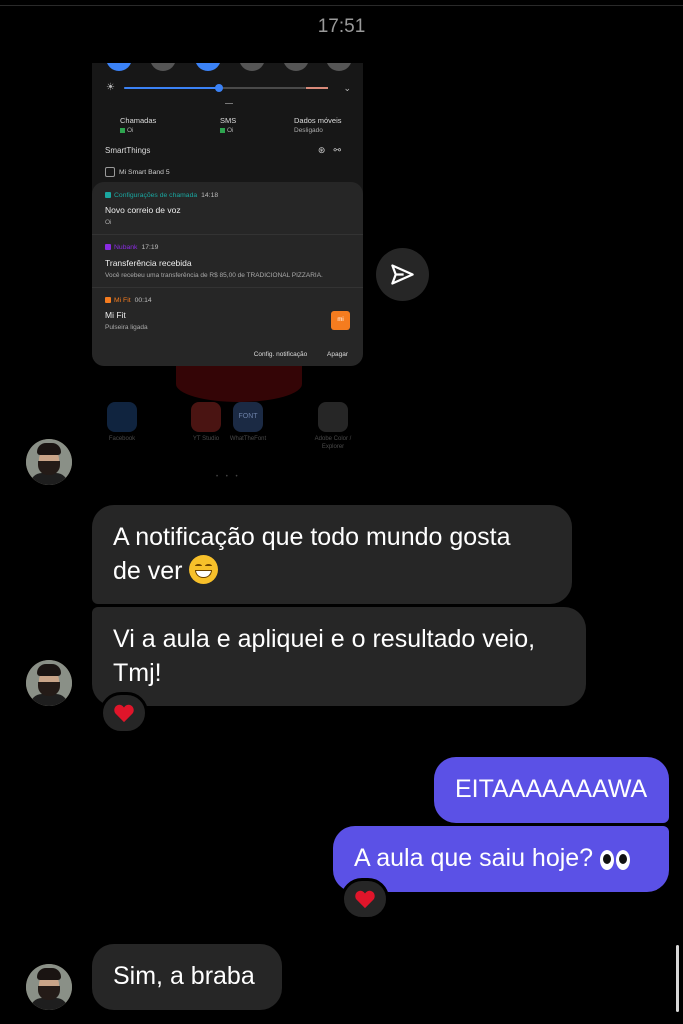  What do you see at coordinates (501, 859) in the screenshot?
I see `message-bubble-outgoing: A aula que saiu hoje?` at bounding box center [501, 859].